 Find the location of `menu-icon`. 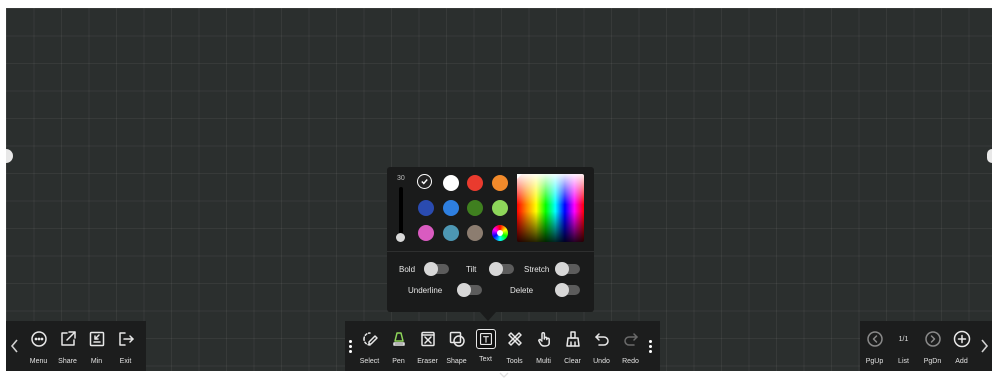

menu-icon is located at coordinates (39, 339).